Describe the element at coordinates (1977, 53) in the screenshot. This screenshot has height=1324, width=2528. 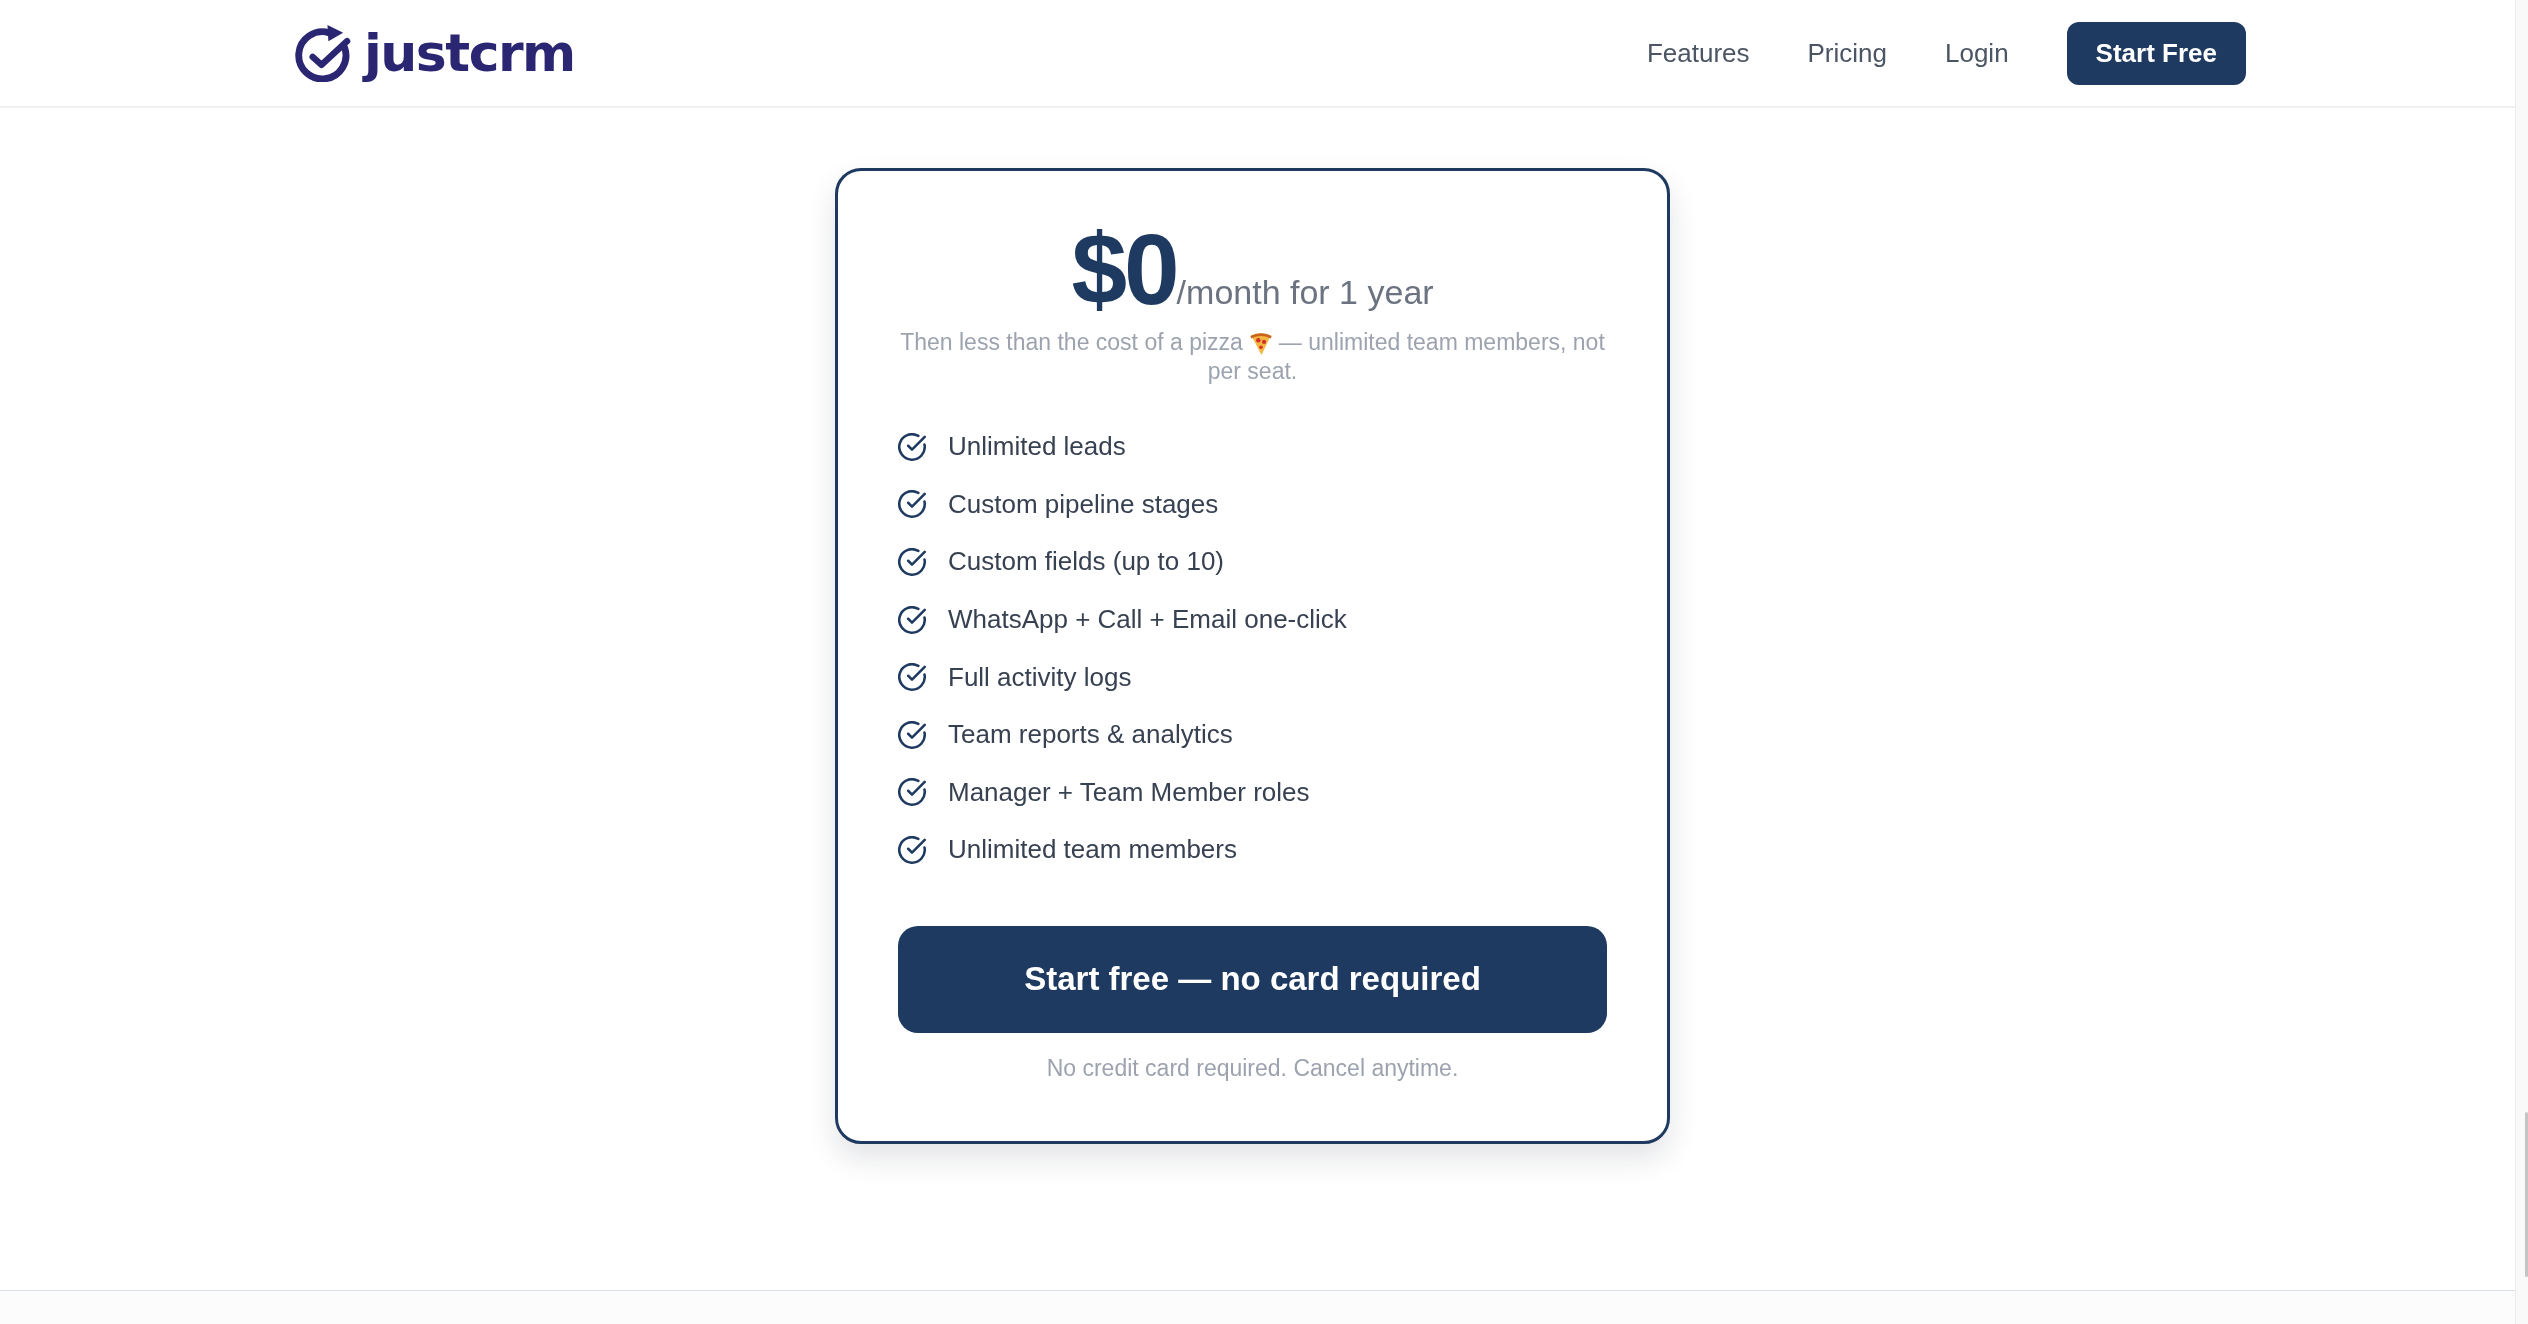
I see `nav-link: Login` at that location.